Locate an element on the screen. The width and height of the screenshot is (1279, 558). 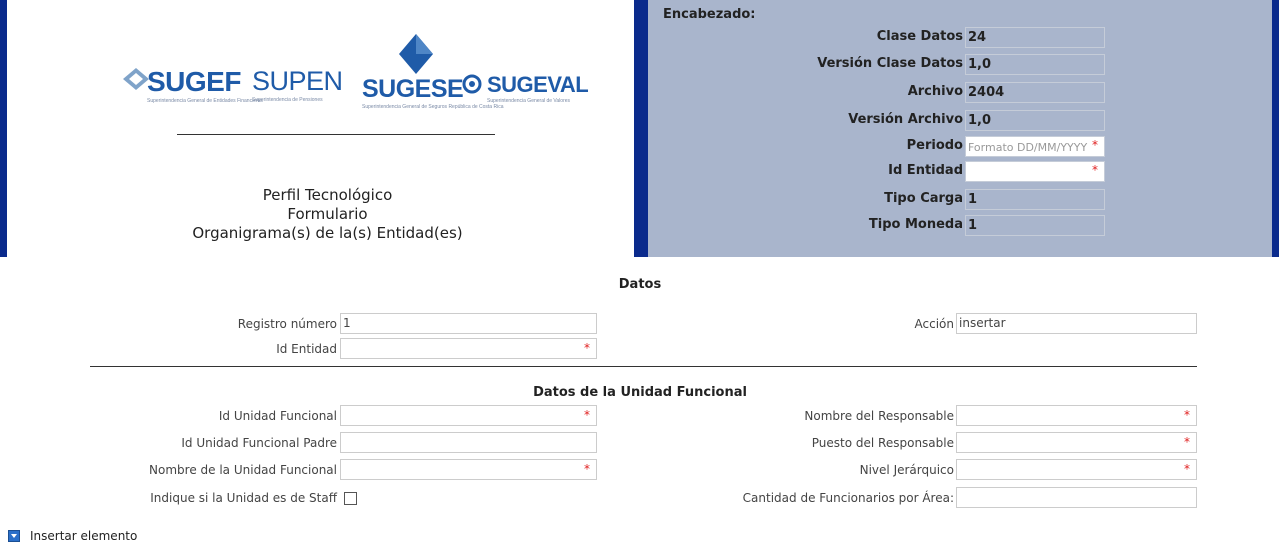
staff-checkbox is located at coordinates (350, 498).